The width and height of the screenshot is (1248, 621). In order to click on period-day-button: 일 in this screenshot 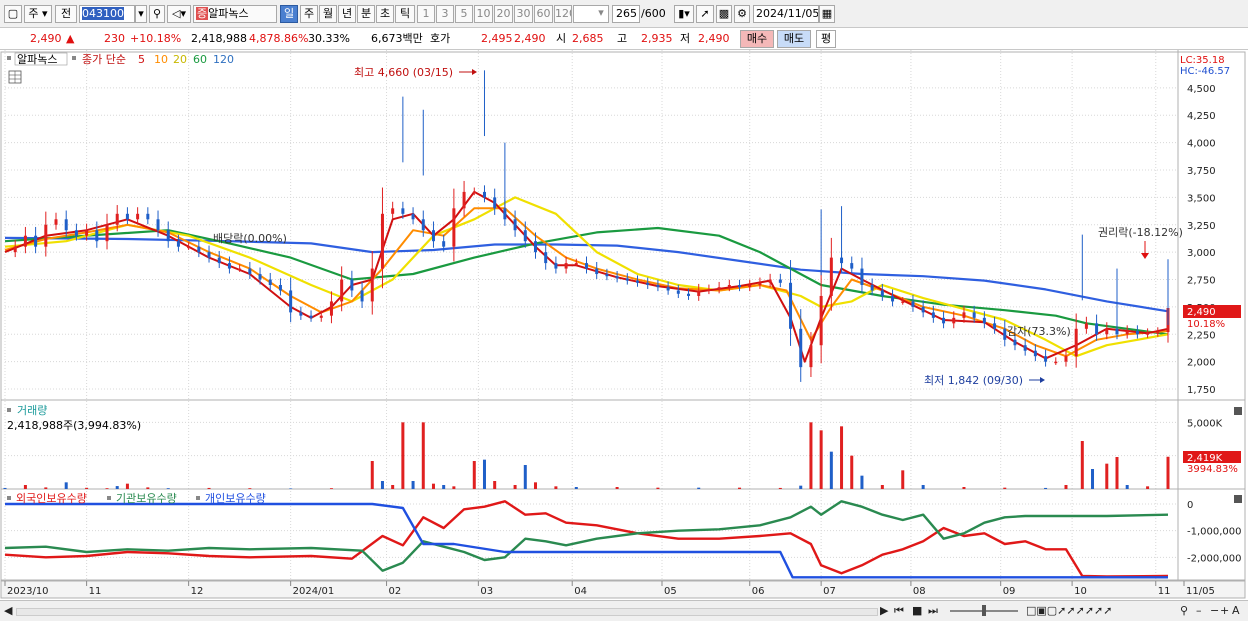, I will do `click(289, 14)`.